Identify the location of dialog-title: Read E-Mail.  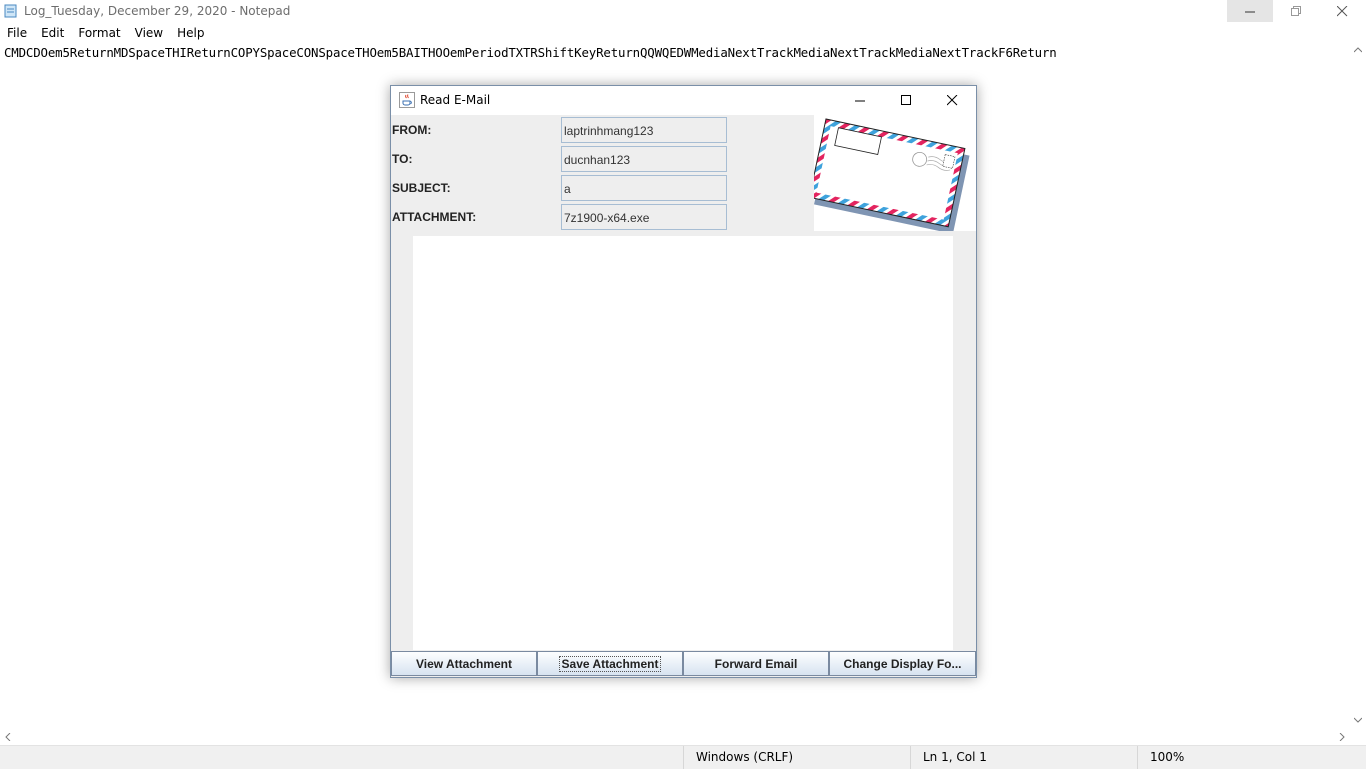
(455, 100).